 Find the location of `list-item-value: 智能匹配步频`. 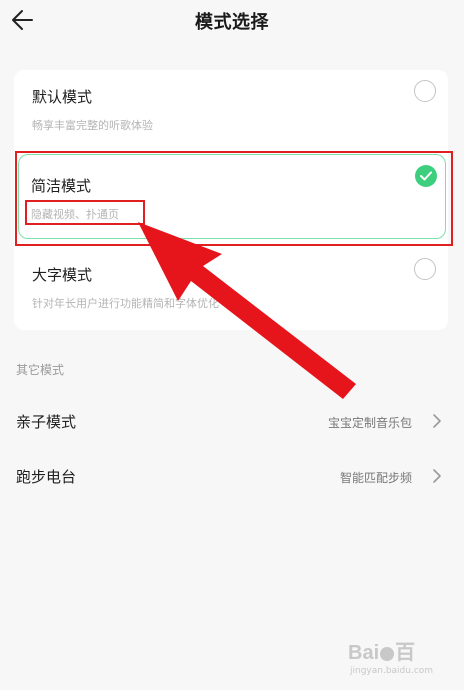

list-item-value: 智能匹配步频 is located at coordinates (375, 478).